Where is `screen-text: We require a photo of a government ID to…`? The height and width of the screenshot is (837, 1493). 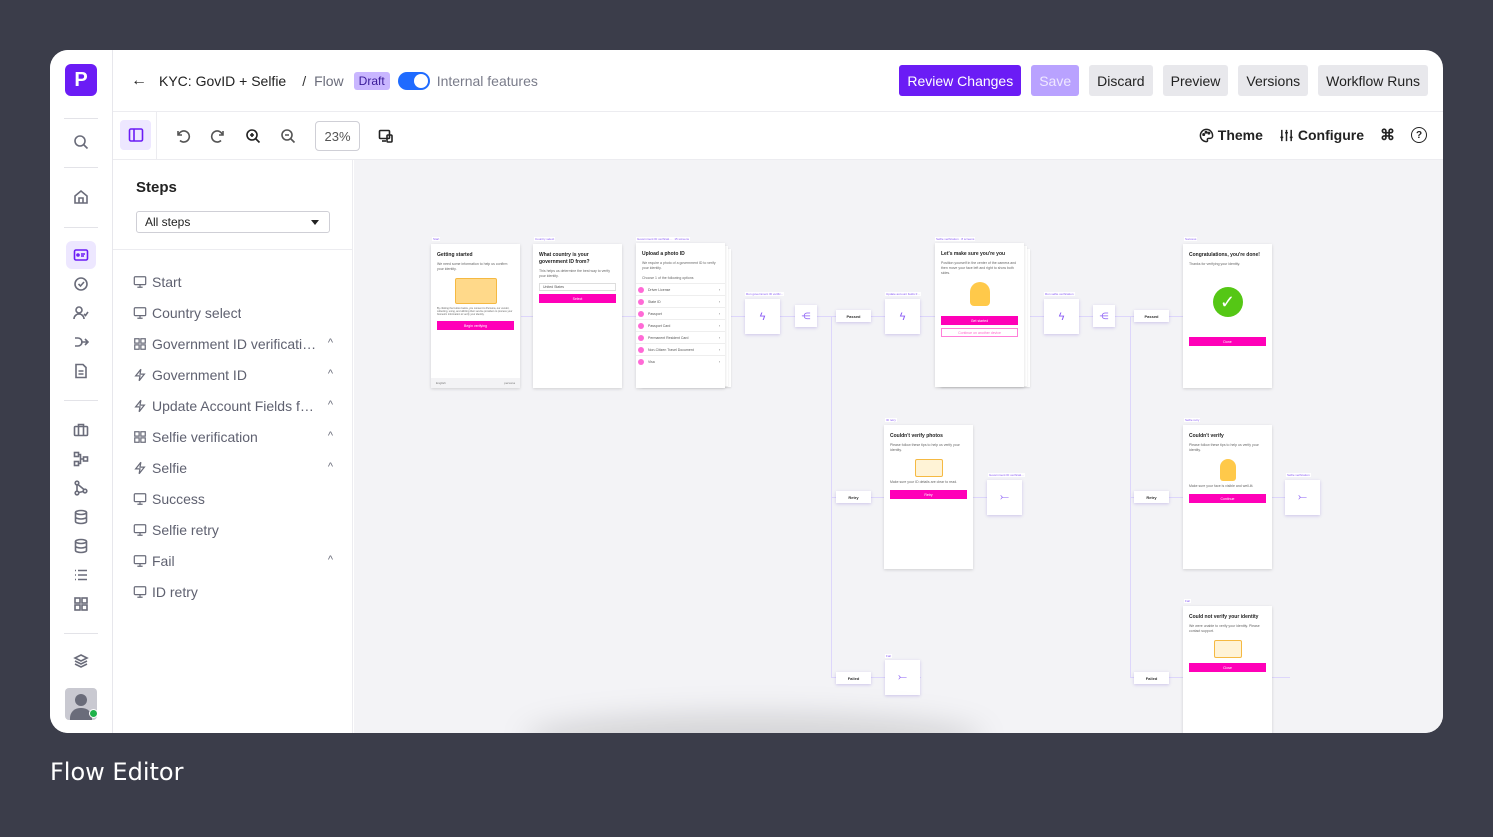
screen-text: We require a photo of a government ID to… is located at coordinates (679, 265).